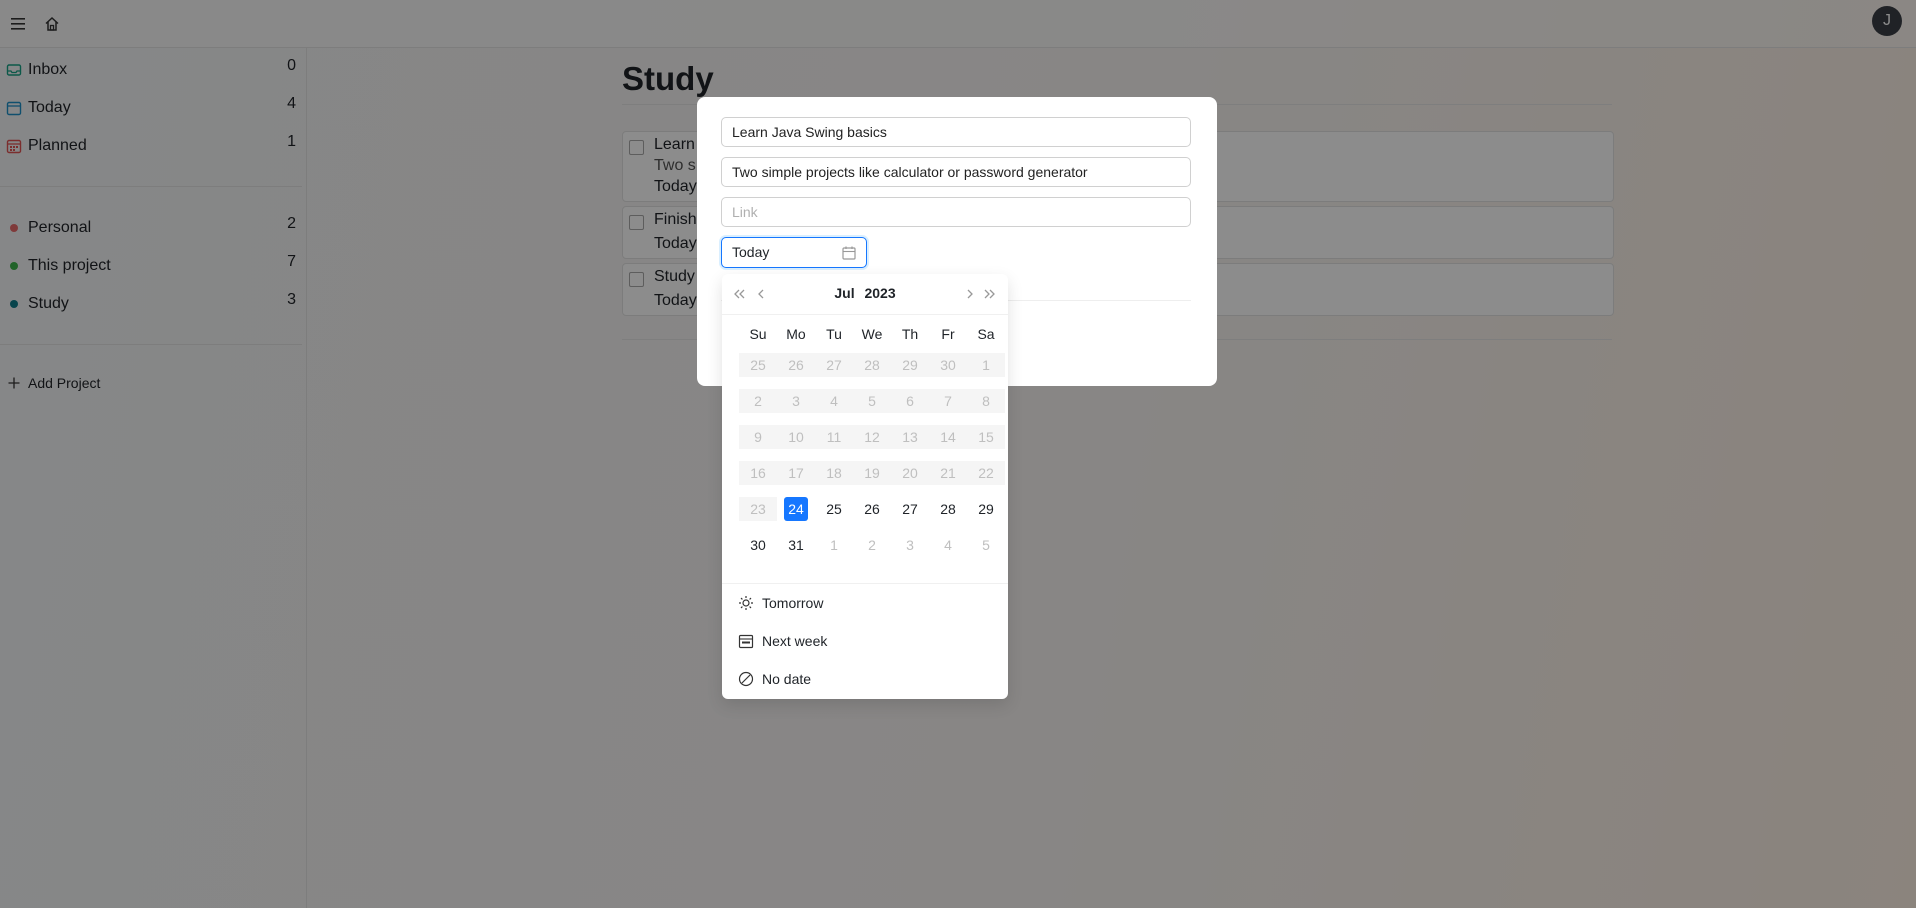 The width and height of the screenshot is (1916, 908). What do you see at coordinates (948, 334) in the screenshot?
I see `weekday-header: Fr` at bounding box center [948, 334].